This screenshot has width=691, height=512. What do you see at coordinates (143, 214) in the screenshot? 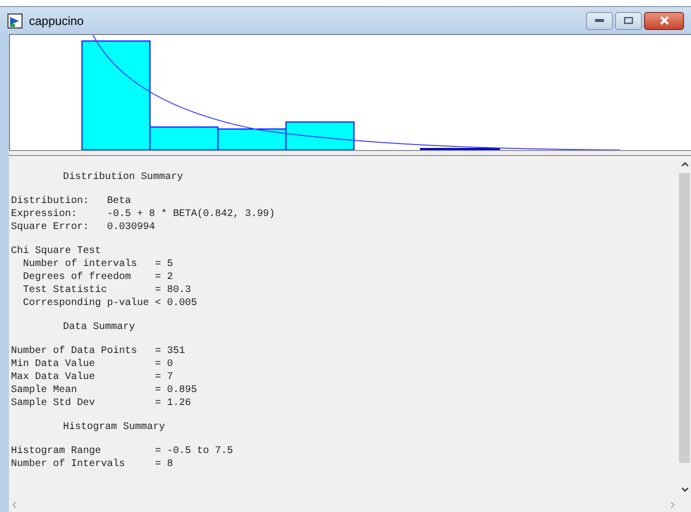
I see `report-line: Expression: -0.5 + 8 * BETA(0.842, 3.99)` at bounding box center [143, 214].